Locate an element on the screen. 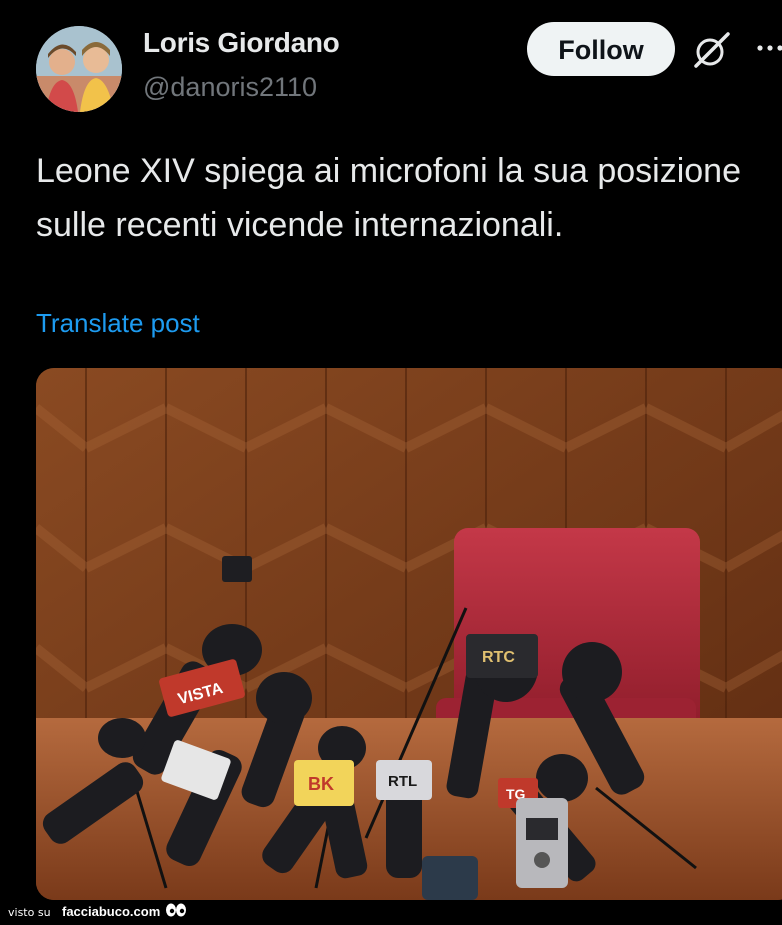 Image resolution: width=782 pixels, height=925 pixels. translate-post-link: Translate post is located at coordinates (118, 323).